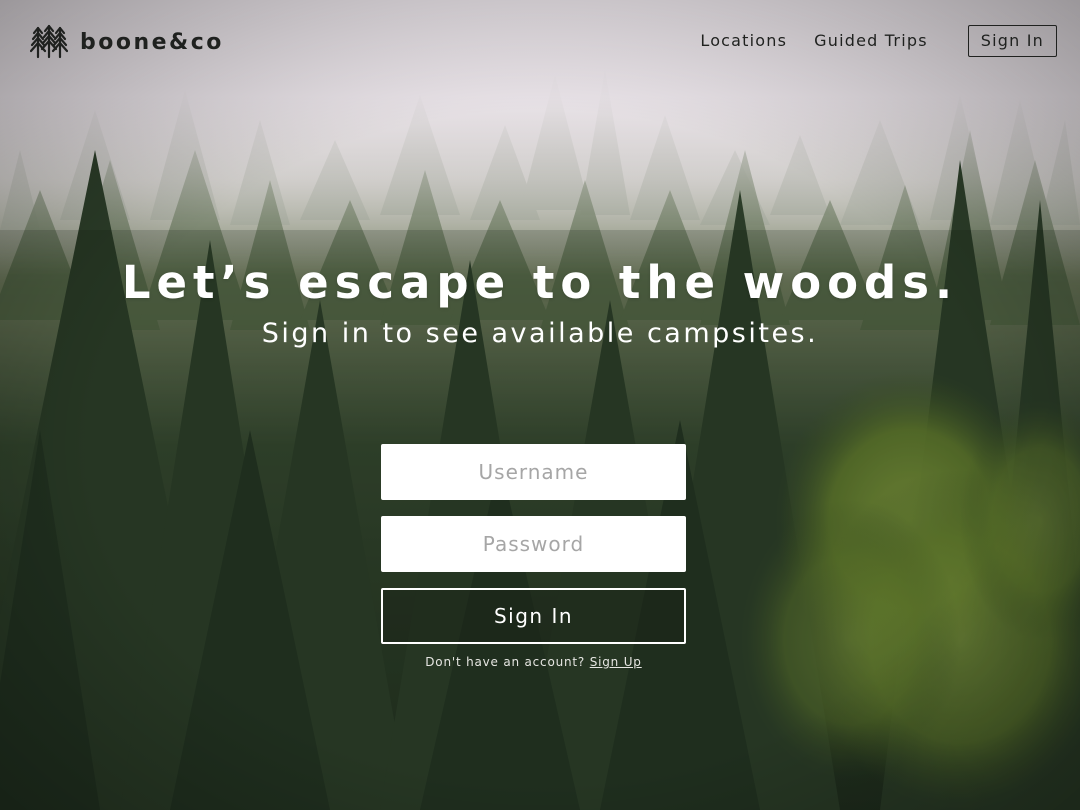  I want to click on brand-name: boone&co, so click(152, 42).